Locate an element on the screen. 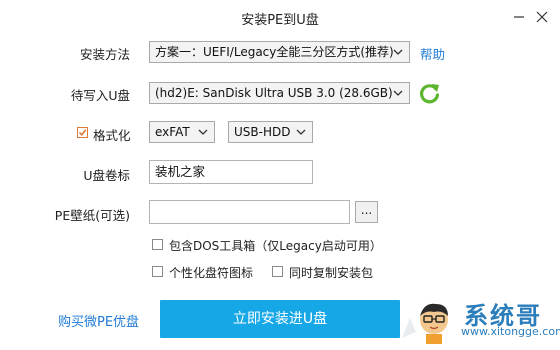 This screenshot has width=560, height=350. minimize-button is located at coordinates (519, 17).